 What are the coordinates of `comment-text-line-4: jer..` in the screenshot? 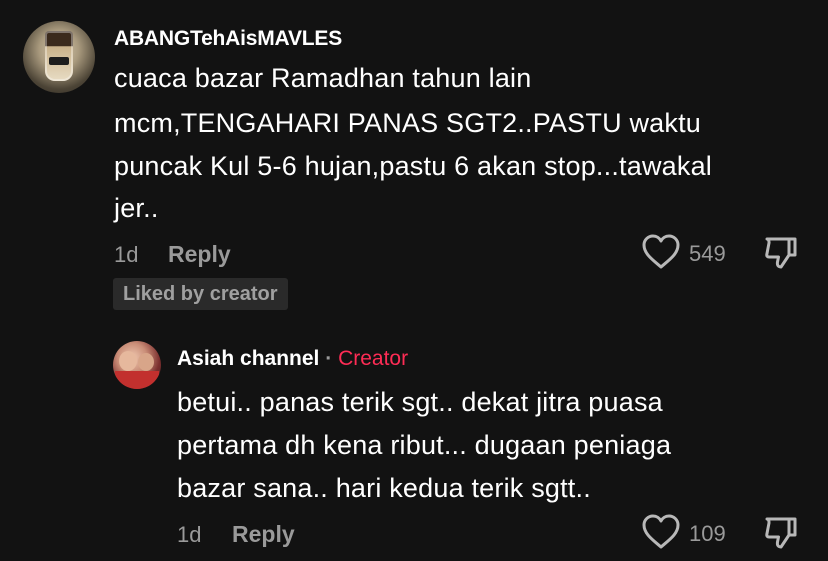 It's located at (136, 208).